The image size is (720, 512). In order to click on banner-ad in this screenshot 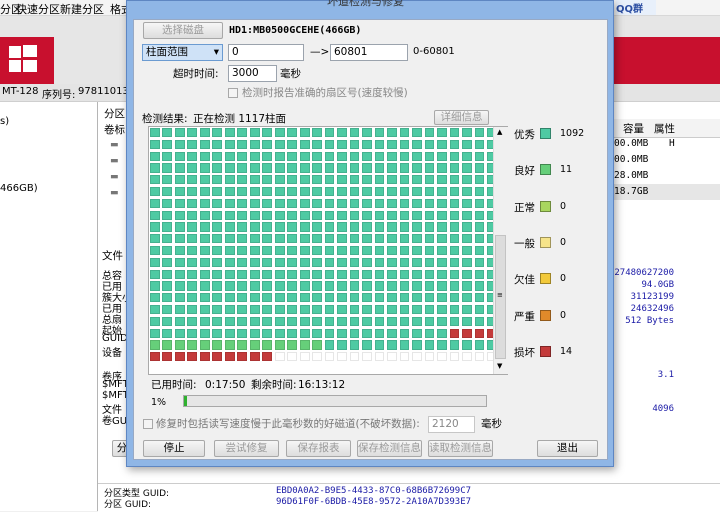, I will do `click(667, 60)`.